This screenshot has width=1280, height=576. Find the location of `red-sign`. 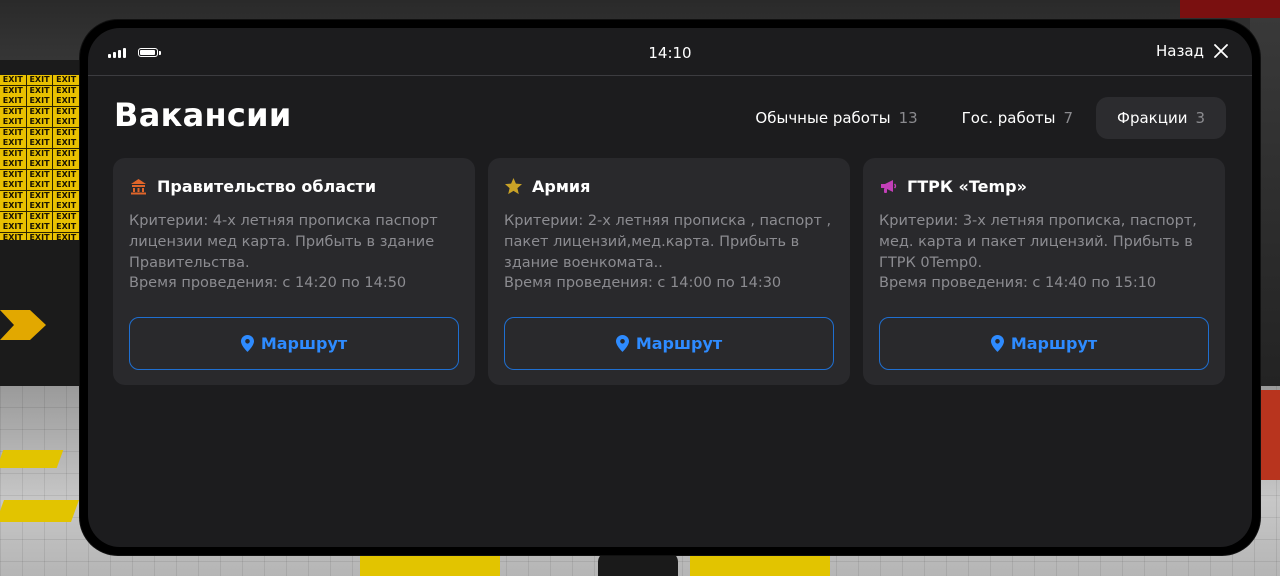

red-sign is located at coordinates (1230, 9).